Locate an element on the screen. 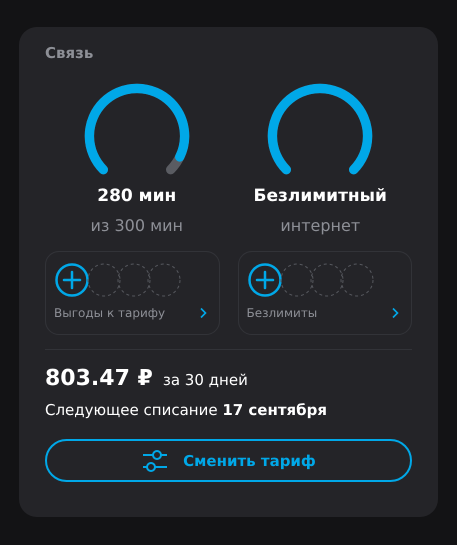 The height and width of the screenshot is (545, 457). next-charge-text: Следующее списание 17 сентября is located at coordinates (186, 410).